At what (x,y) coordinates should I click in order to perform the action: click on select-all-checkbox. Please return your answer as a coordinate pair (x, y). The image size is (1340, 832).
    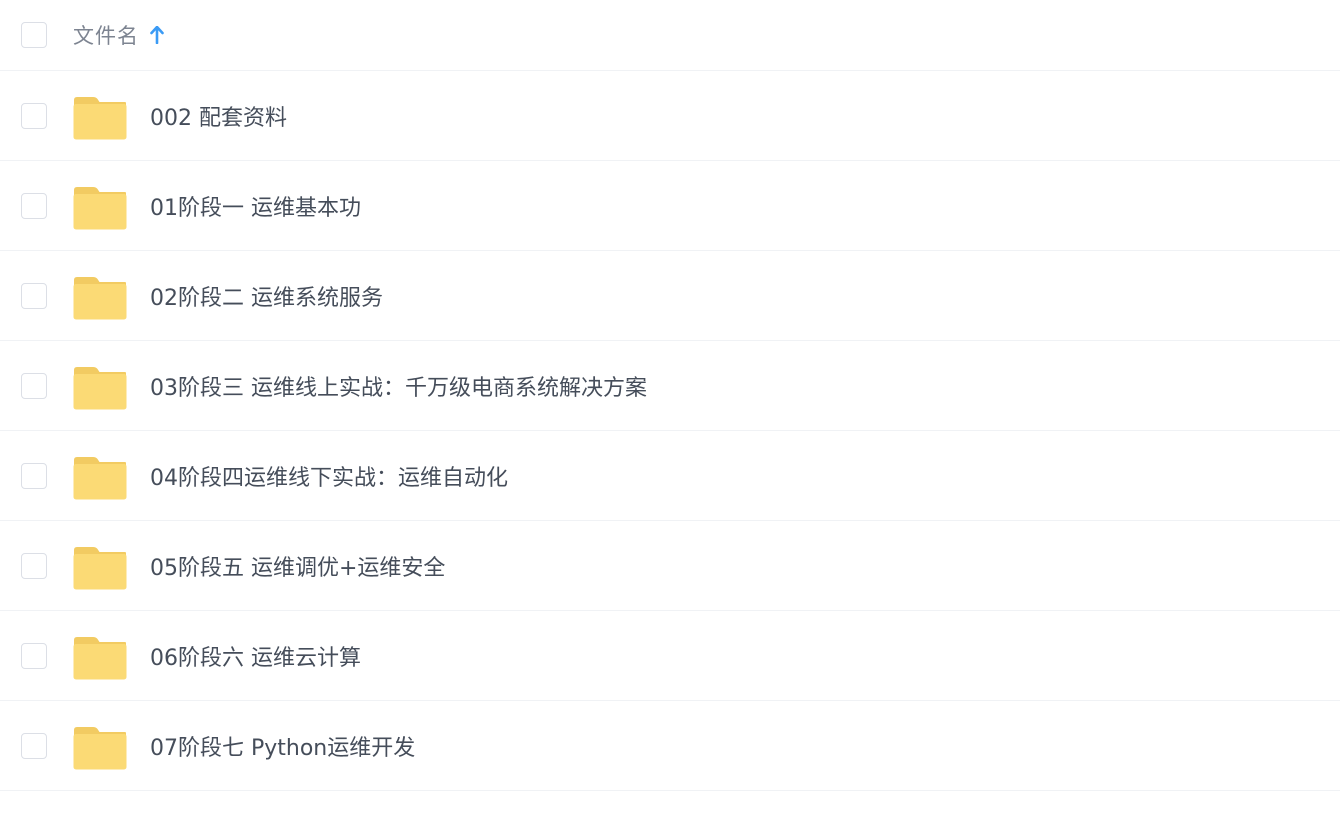
    Looking at the image, I should click on (34, 35).